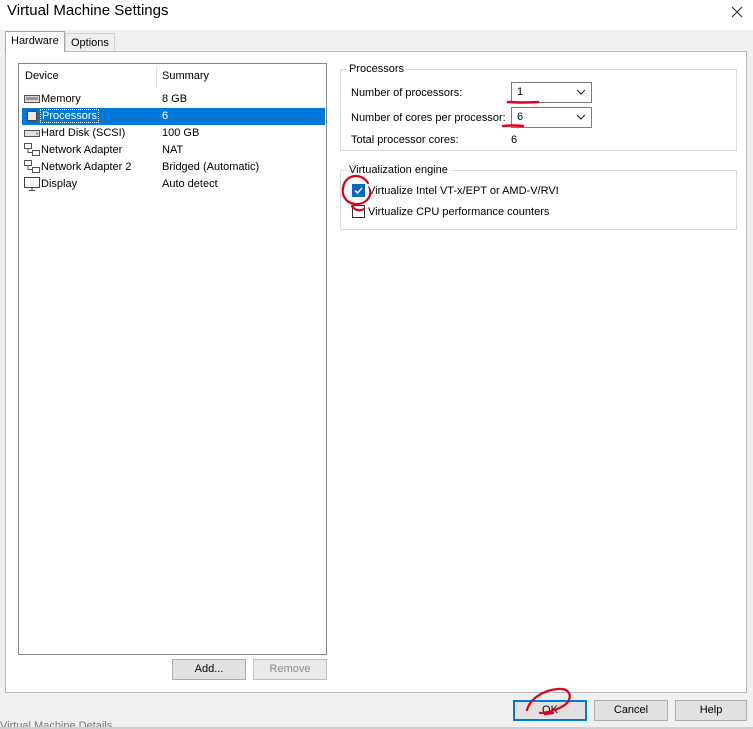 The width and height of the screenshot is (753, 729). What do you see at coordinates (32, 99) in the screenshot?
I see `memory-icon` at bounding box center [32, 99].